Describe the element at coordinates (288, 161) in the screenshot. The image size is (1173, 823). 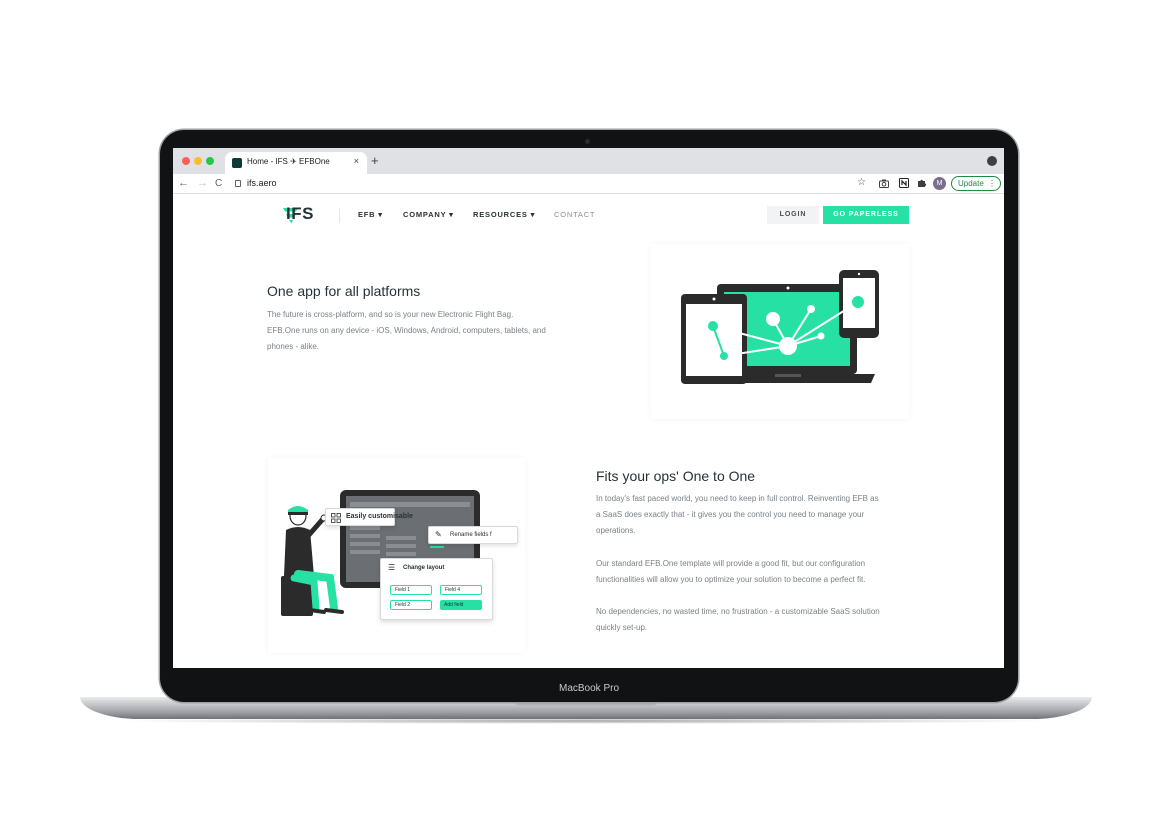
I see `tab-title: Home - IFS ✈ EFBOne` at that location.